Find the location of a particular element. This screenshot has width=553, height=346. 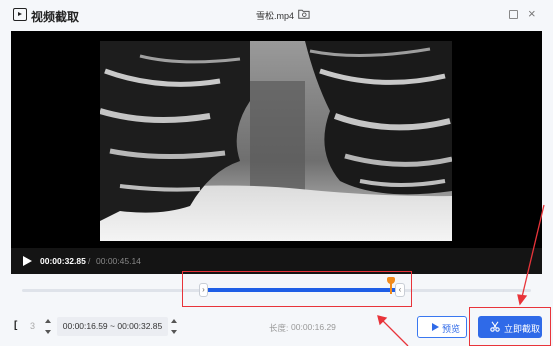

start-time-stepper is located at coordinates (49, 327).